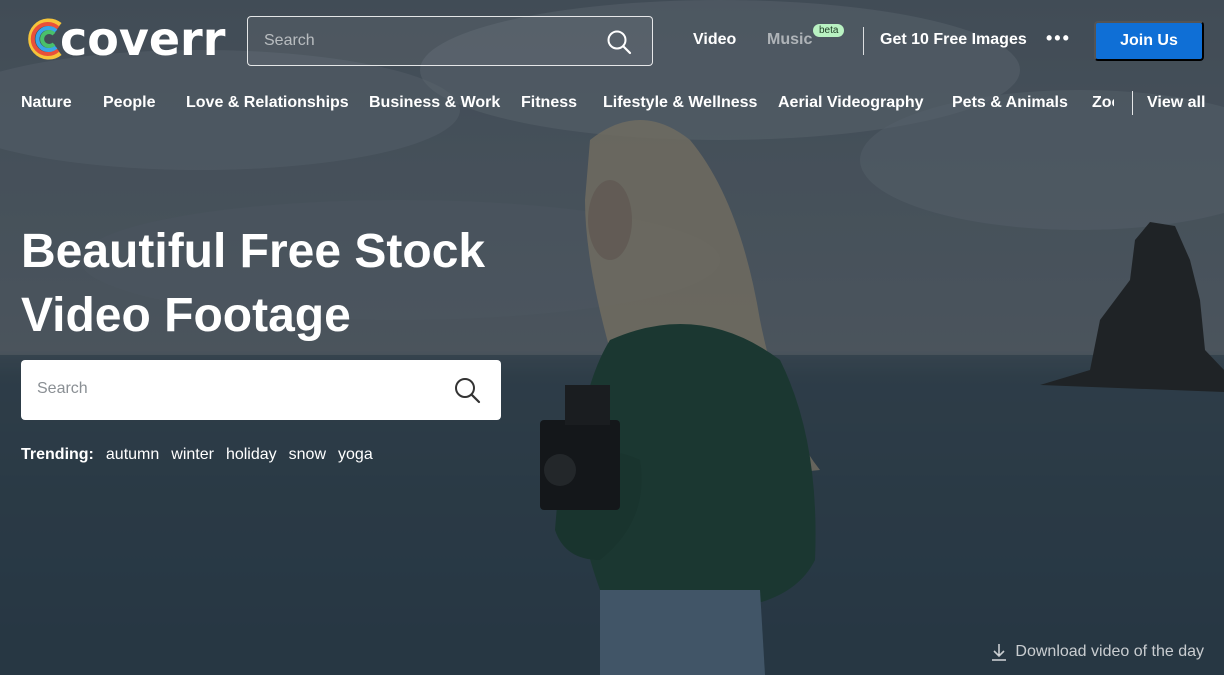  I want to click on category-zoo: Zoo, so click(1103, 103).